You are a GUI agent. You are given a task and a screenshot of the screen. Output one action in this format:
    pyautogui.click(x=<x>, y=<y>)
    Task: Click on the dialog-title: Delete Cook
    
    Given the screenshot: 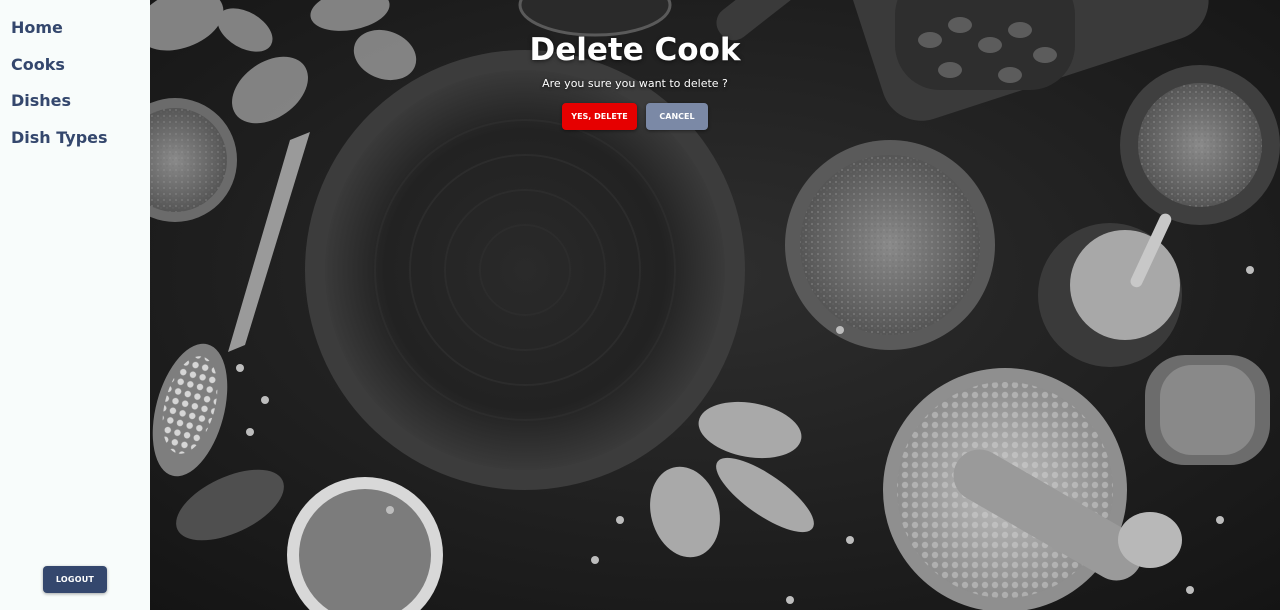 What is the action you would take?
    pyautogui.click(x=635, y=50)
    